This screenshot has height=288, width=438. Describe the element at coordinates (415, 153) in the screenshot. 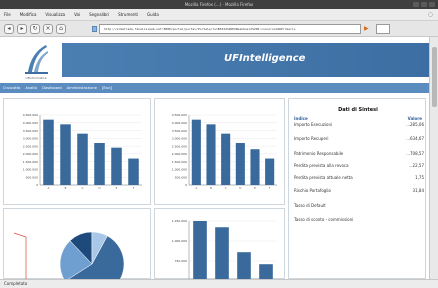

I see `summary-row-value: ...708,57` at that location.